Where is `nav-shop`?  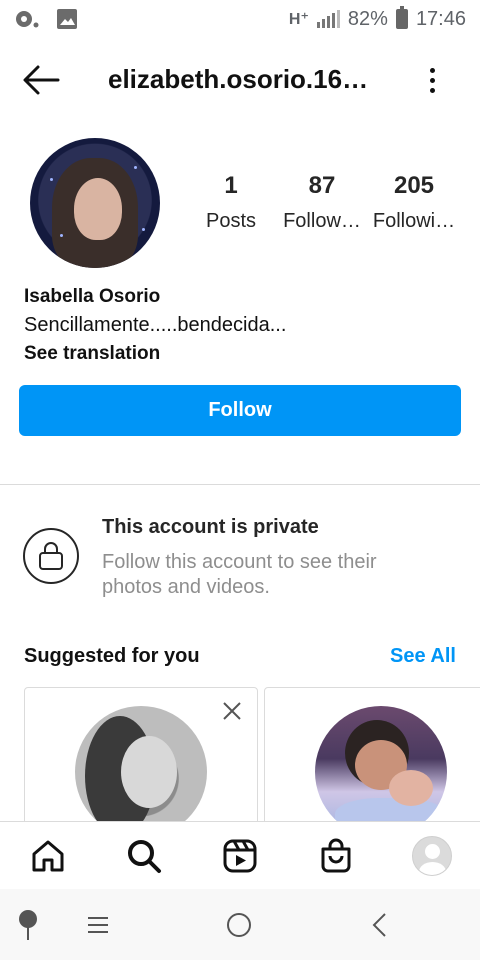 nav-shop is located at coordinates (336, 856).